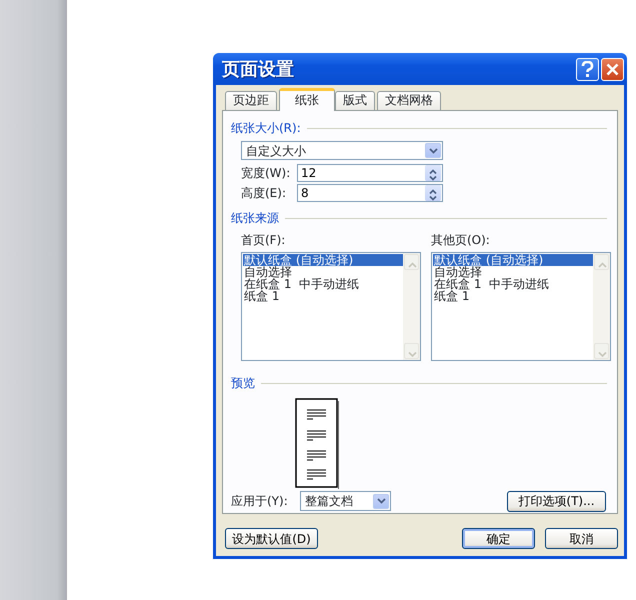  What do you see at coordinates (255, 218) in the screenshot?
I see `section-label: 纸张来源` at bounding box center [255, 218].